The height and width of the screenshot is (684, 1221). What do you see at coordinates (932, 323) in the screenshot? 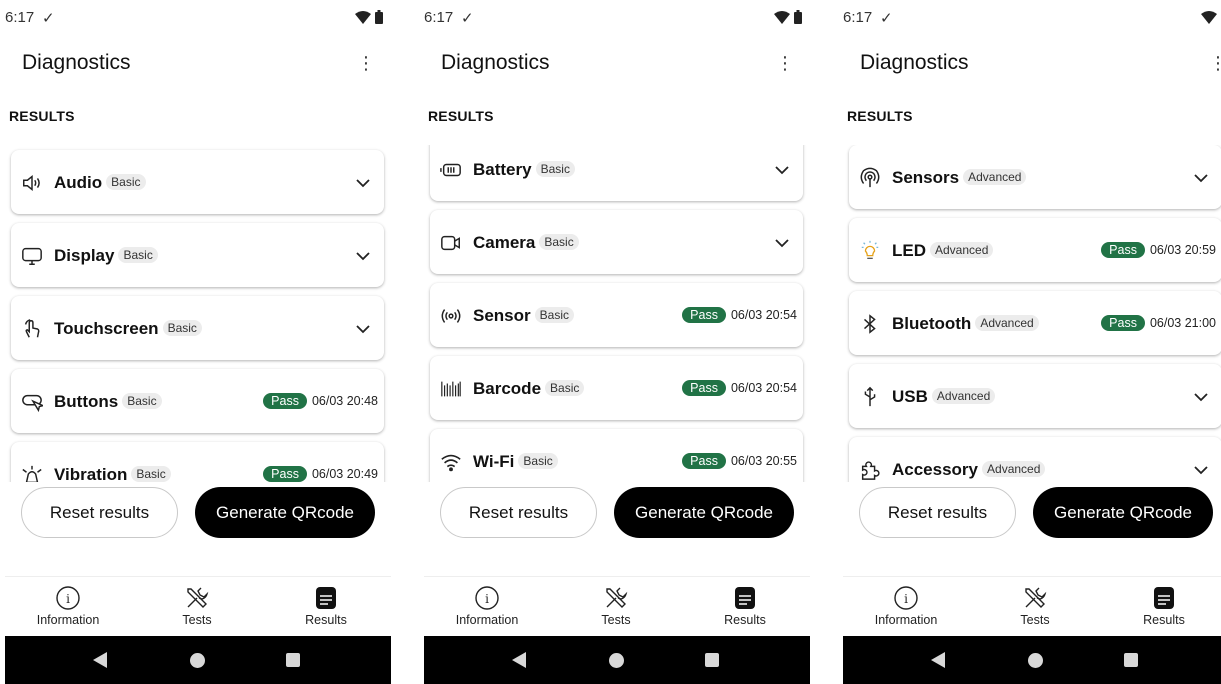
I see `card-title: Bluetooth` at bounding box center [932, 323].